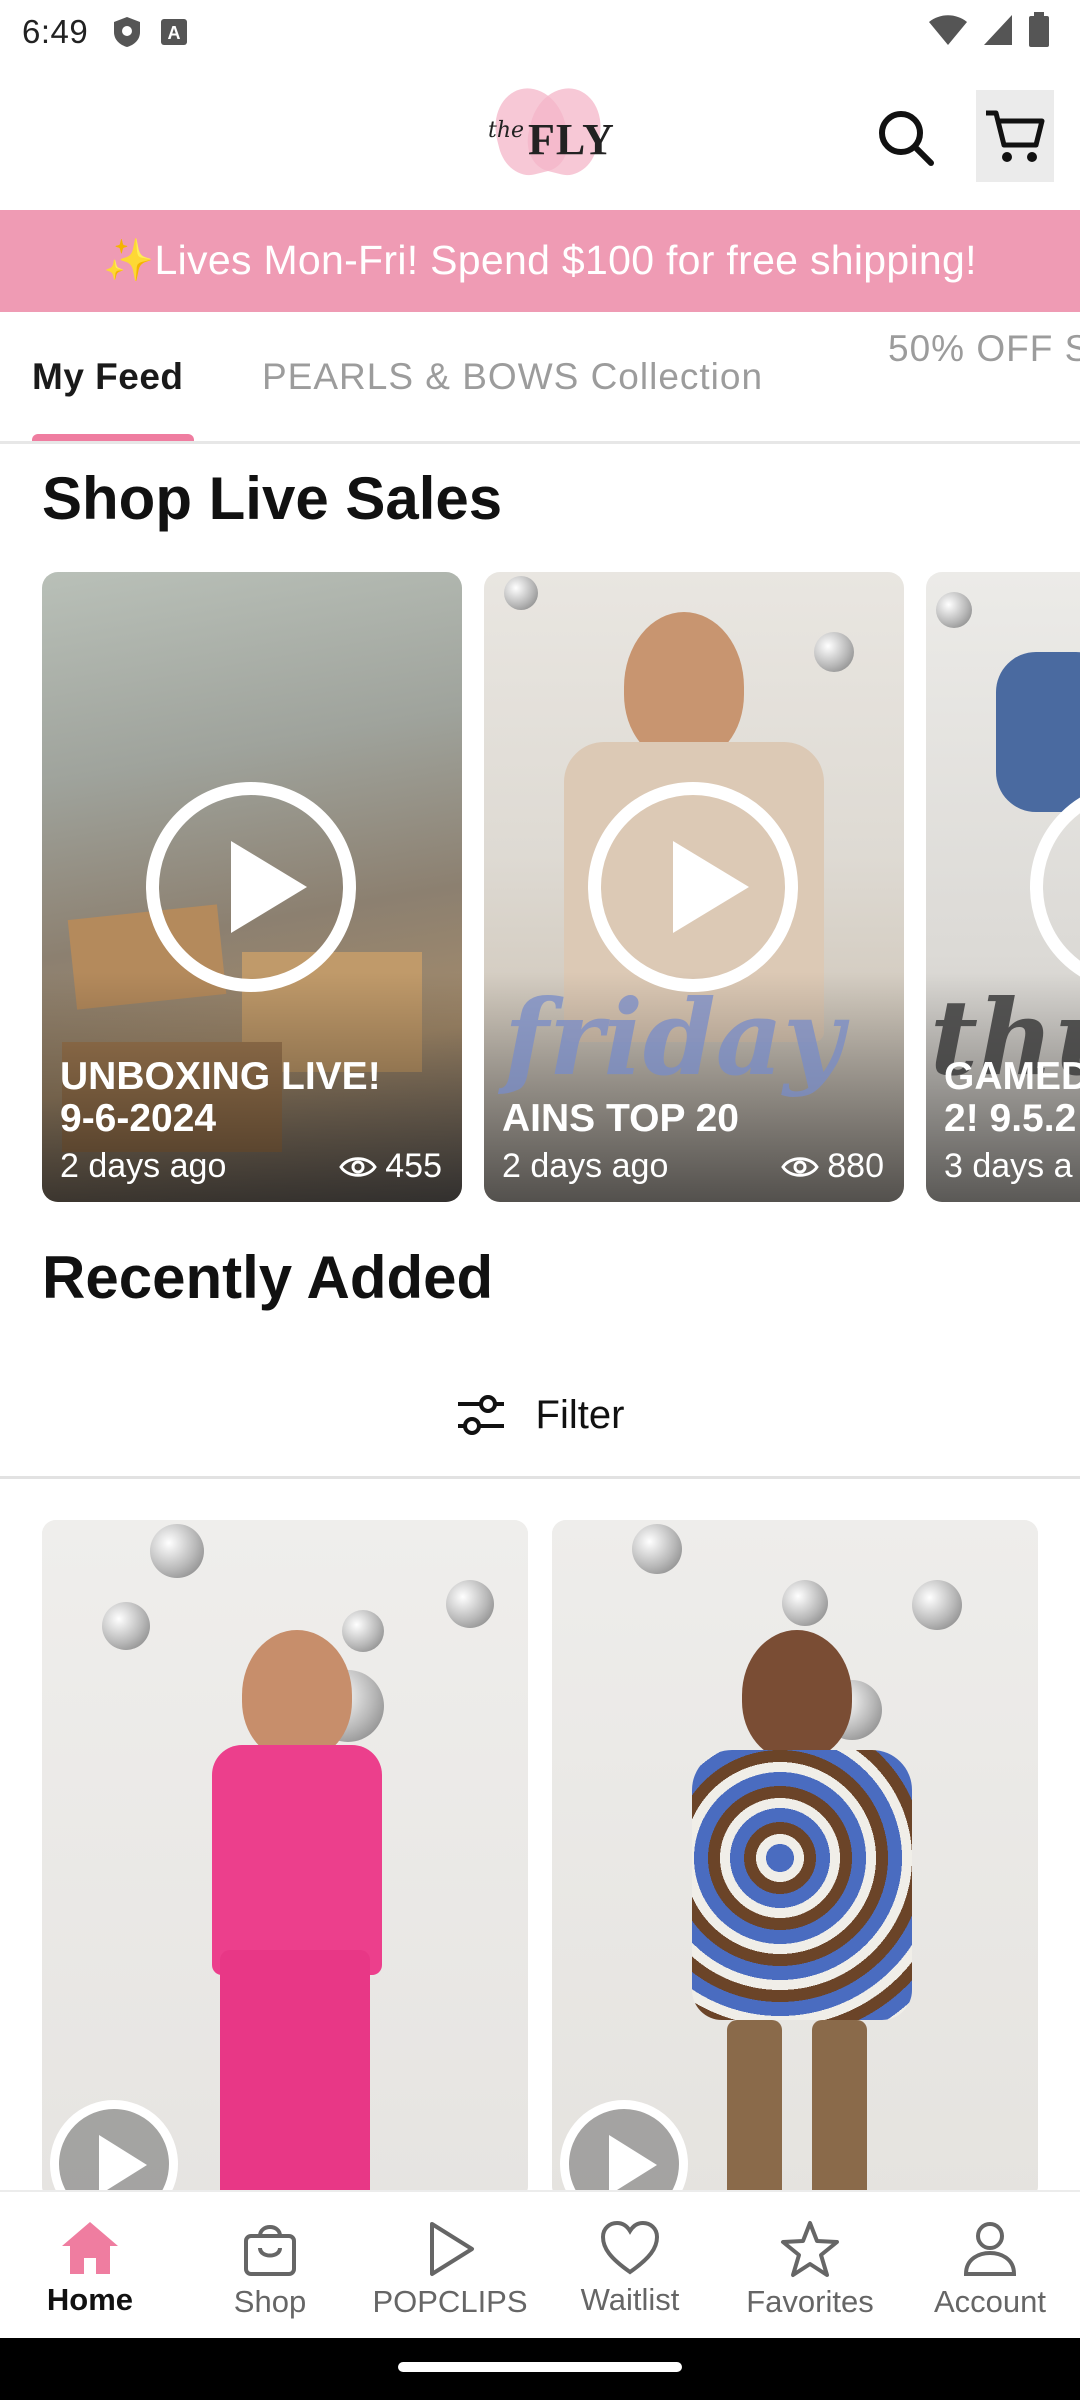 The width and height of the screenshot is (1080, 2400). What do you see at coordinates (580, 1415) in the screenshot?
I see `filter-label: Filter` at bounding box center [580, 1415].